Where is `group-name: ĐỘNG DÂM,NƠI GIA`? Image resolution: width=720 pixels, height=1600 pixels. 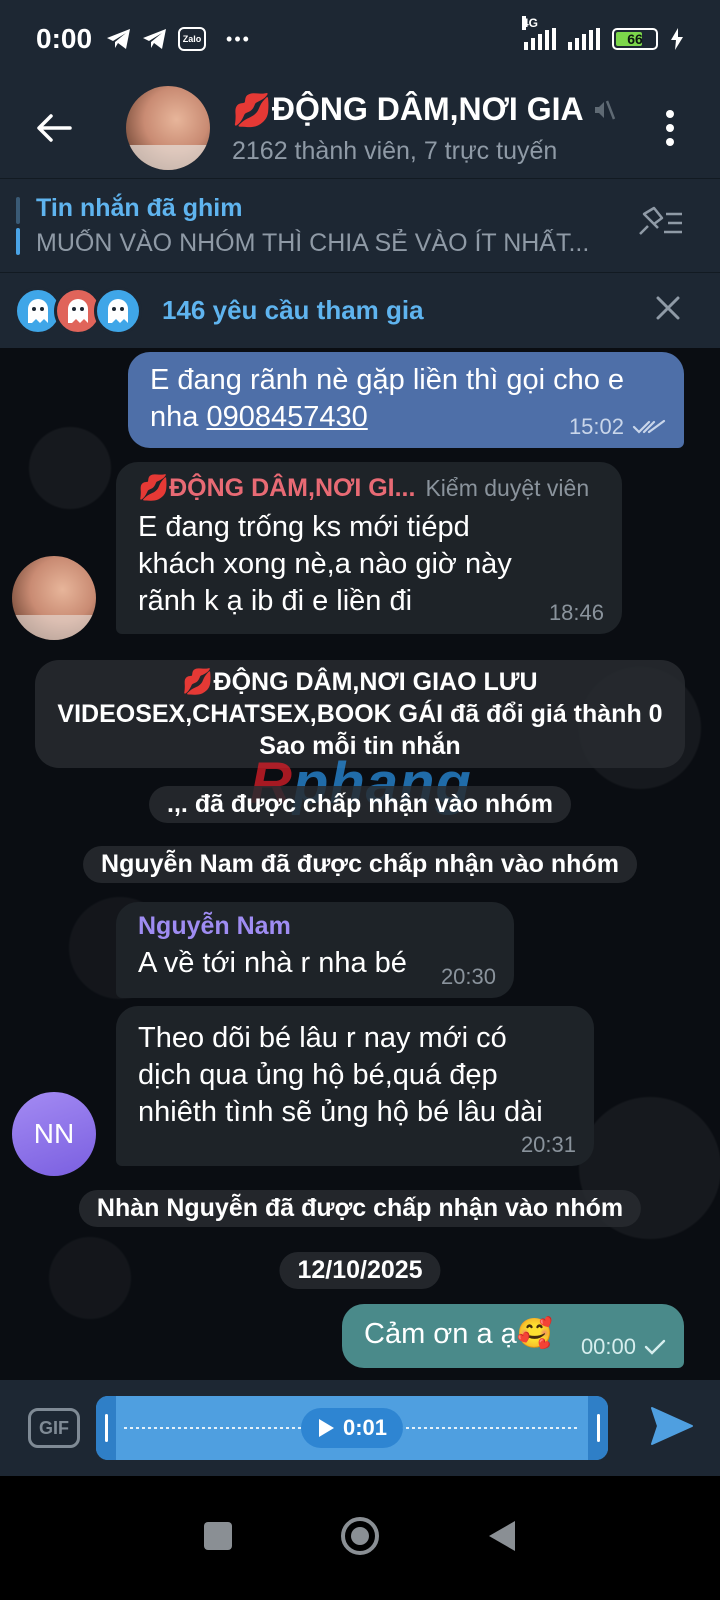 group-name: ĐỘNG DÂM,NƠI GIA is located at coordinates (427, 109).